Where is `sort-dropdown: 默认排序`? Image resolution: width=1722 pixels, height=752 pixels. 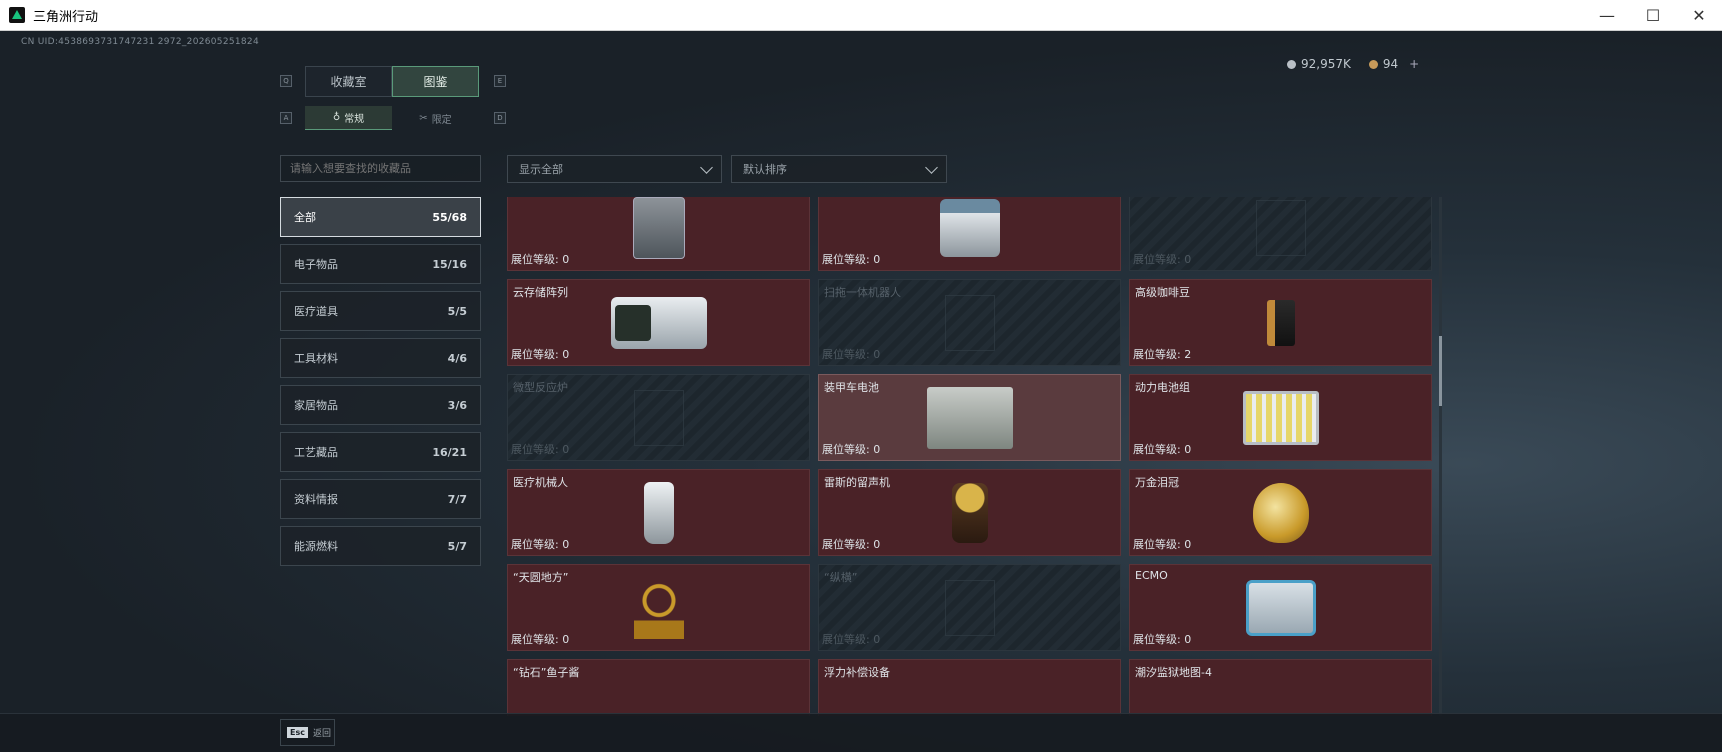
sort-dropdown: 默认排序 is located at coordinates (839, 169).